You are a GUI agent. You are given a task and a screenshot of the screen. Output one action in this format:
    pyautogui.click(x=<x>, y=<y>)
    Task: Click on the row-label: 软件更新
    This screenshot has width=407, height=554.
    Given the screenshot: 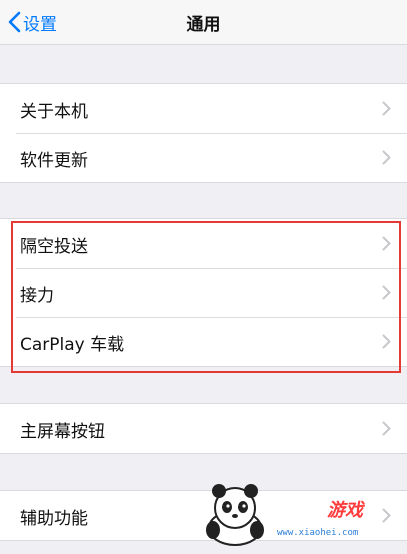 What is the action you would take?
    pyautogui.click(x=54, y=161)
    